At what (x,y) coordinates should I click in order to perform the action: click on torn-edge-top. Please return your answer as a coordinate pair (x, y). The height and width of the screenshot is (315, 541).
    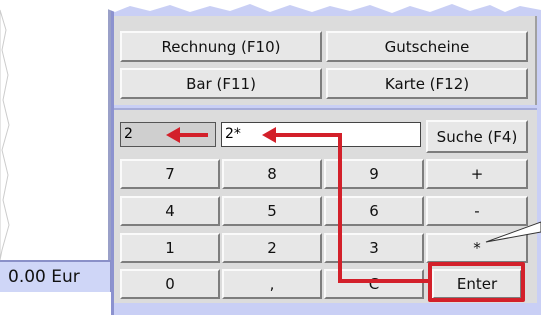
    Looking at the image, I should click on (270, 6).